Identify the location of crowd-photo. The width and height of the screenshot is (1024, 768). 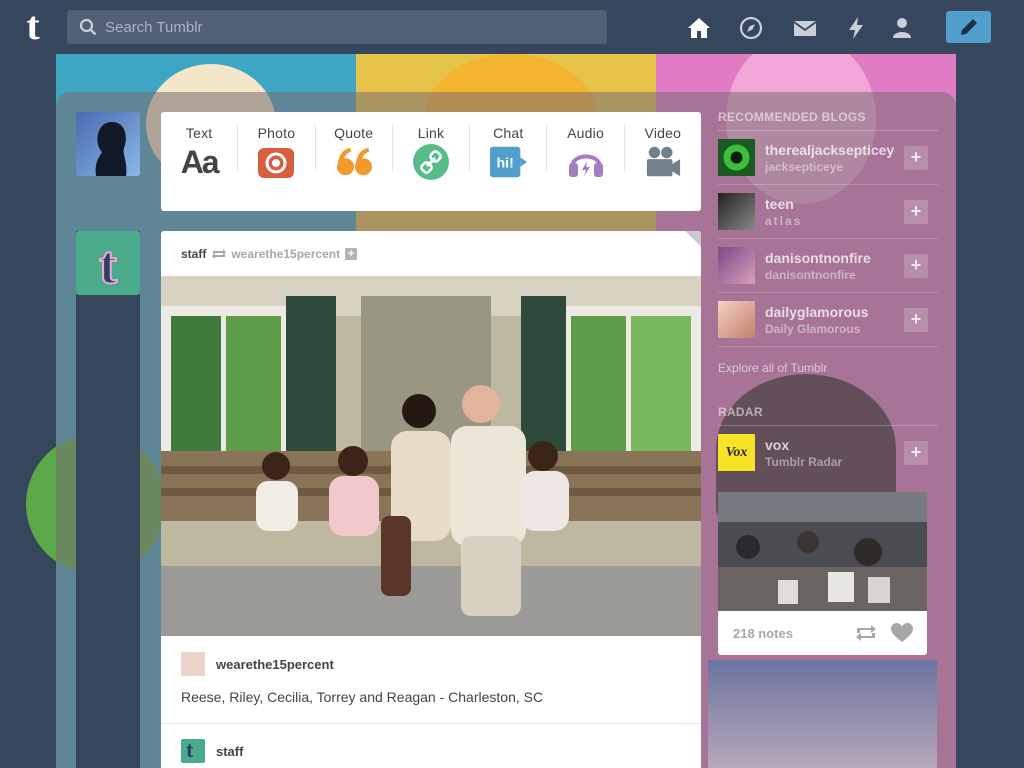
(822, 551).